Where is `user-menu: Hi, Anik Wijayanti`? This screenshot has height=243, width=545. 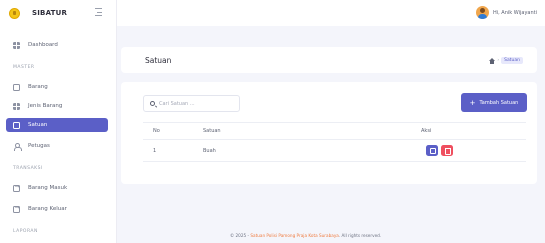
user-menu: Hi, Anik Wijayanti is located at coordinates (506, 12).